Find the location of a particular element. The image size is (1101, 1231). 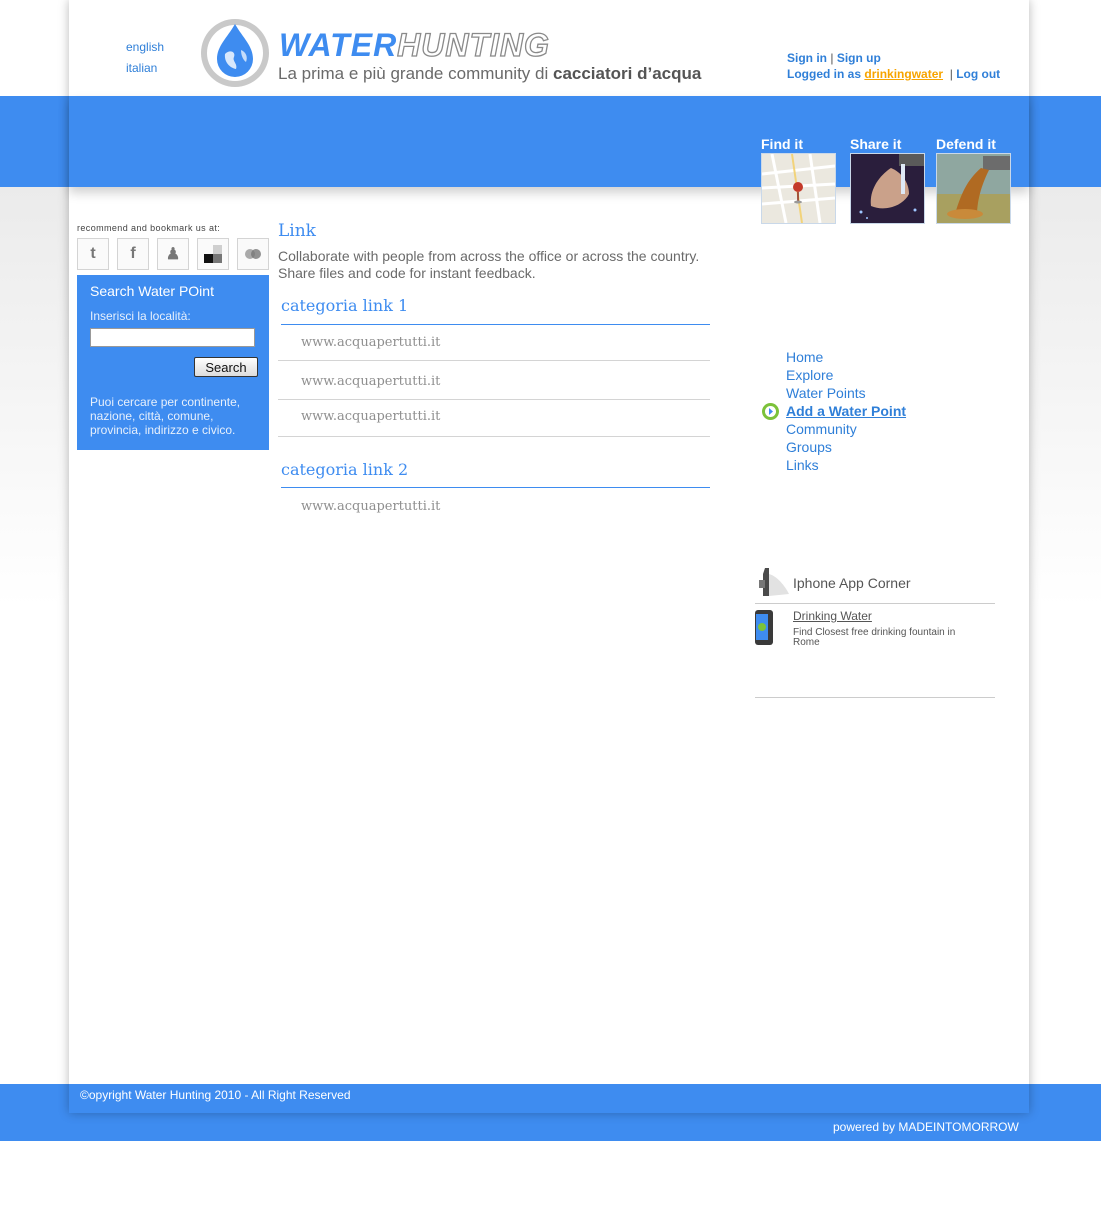

nav-groups: Groups is located at coordinates (809, 447).